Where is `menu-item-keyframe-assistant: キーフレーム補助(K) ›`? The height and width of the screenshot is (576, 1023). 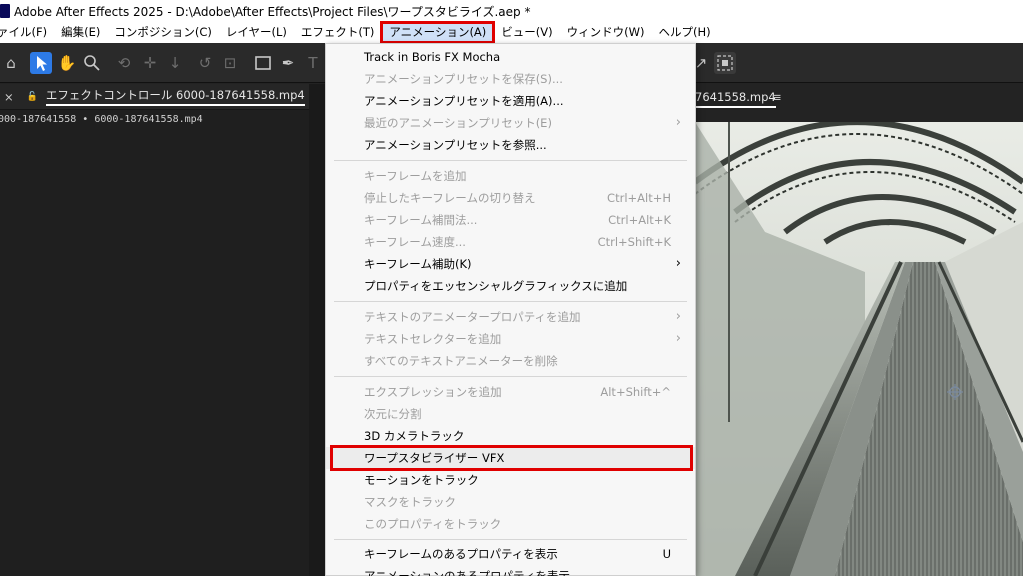 menu-item-keyframe-assistant: キーフレーム補助(K) › is located at coordinates (510, 264).